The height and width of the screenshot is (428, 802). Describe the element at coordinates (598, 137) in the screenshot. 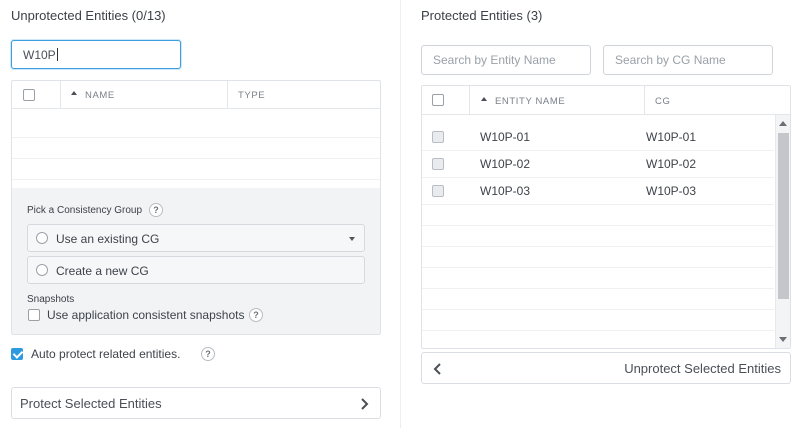

I see `table-row: W10P-01 W10P-01` at that location.